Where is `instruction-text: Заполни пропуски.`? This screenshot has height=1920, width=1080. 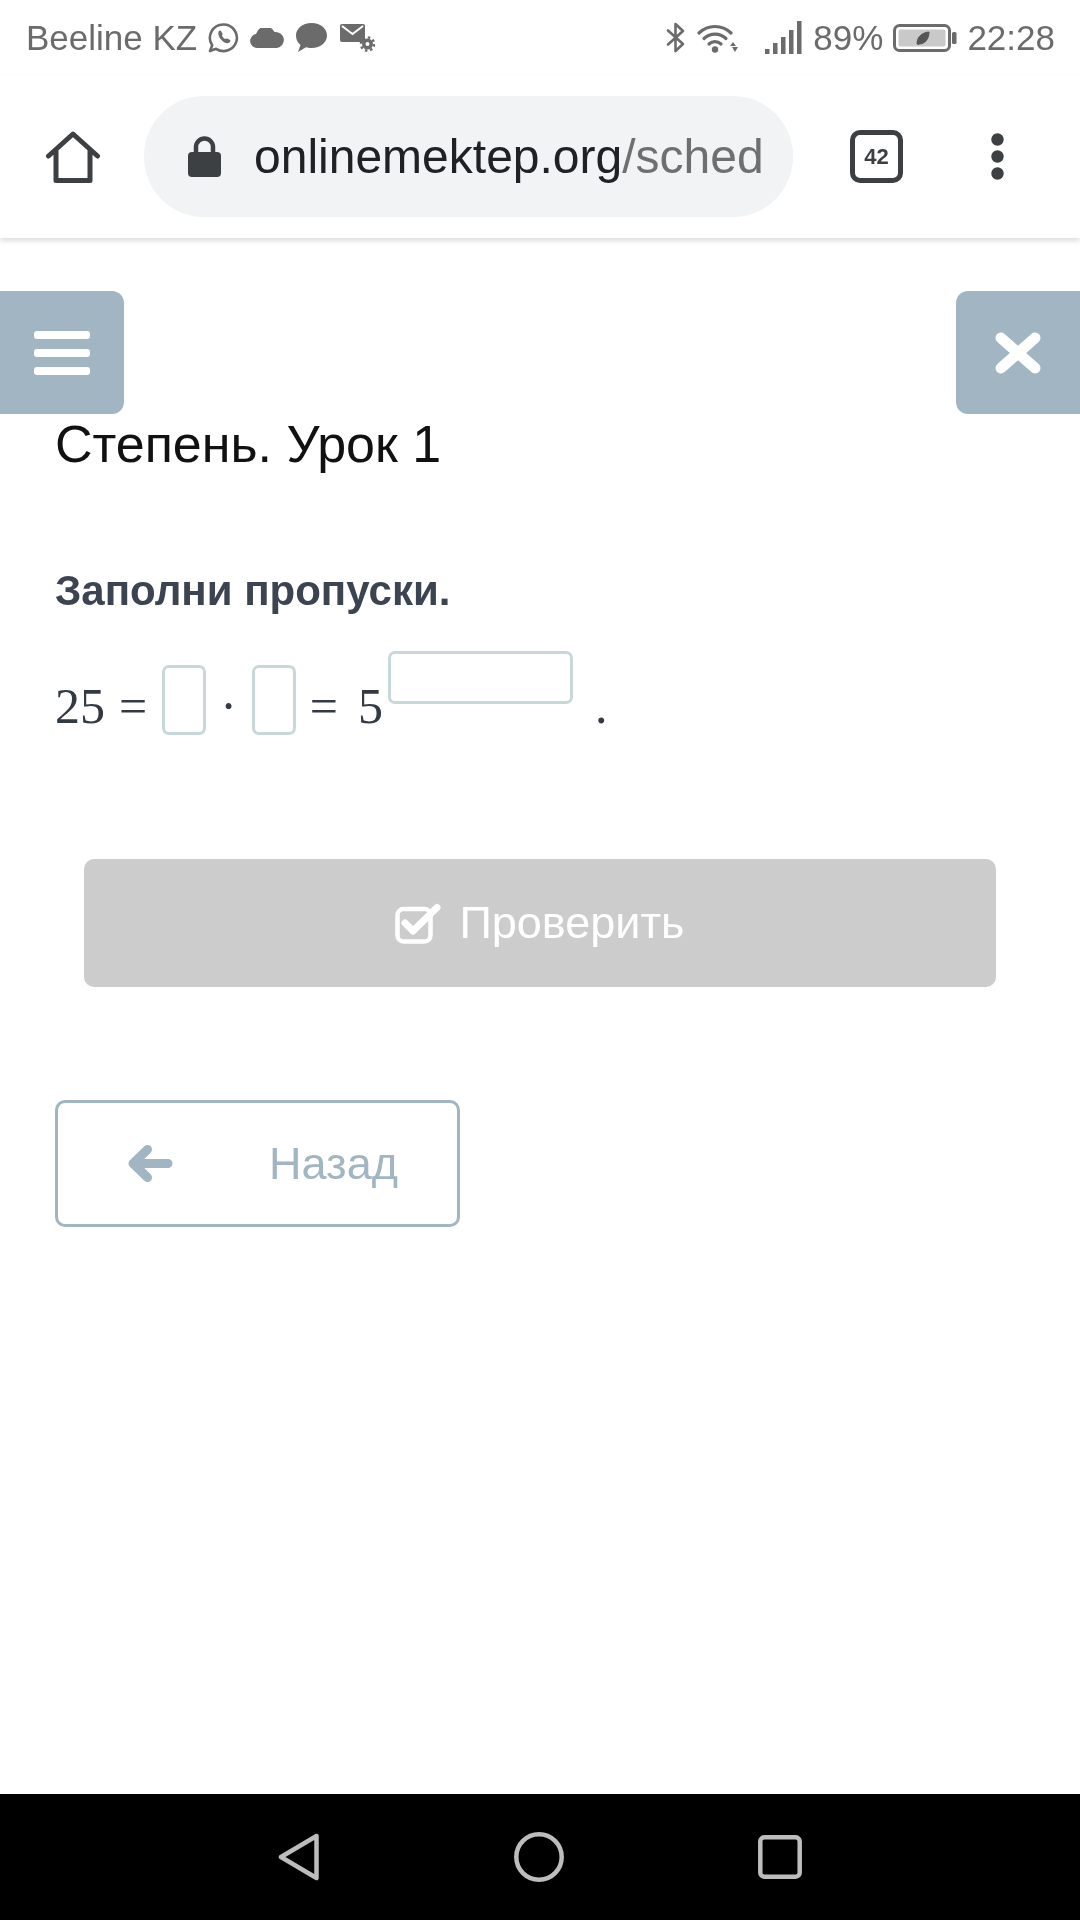 instruction-text: Заполни пропуски. is located at coordinates (253, 591).